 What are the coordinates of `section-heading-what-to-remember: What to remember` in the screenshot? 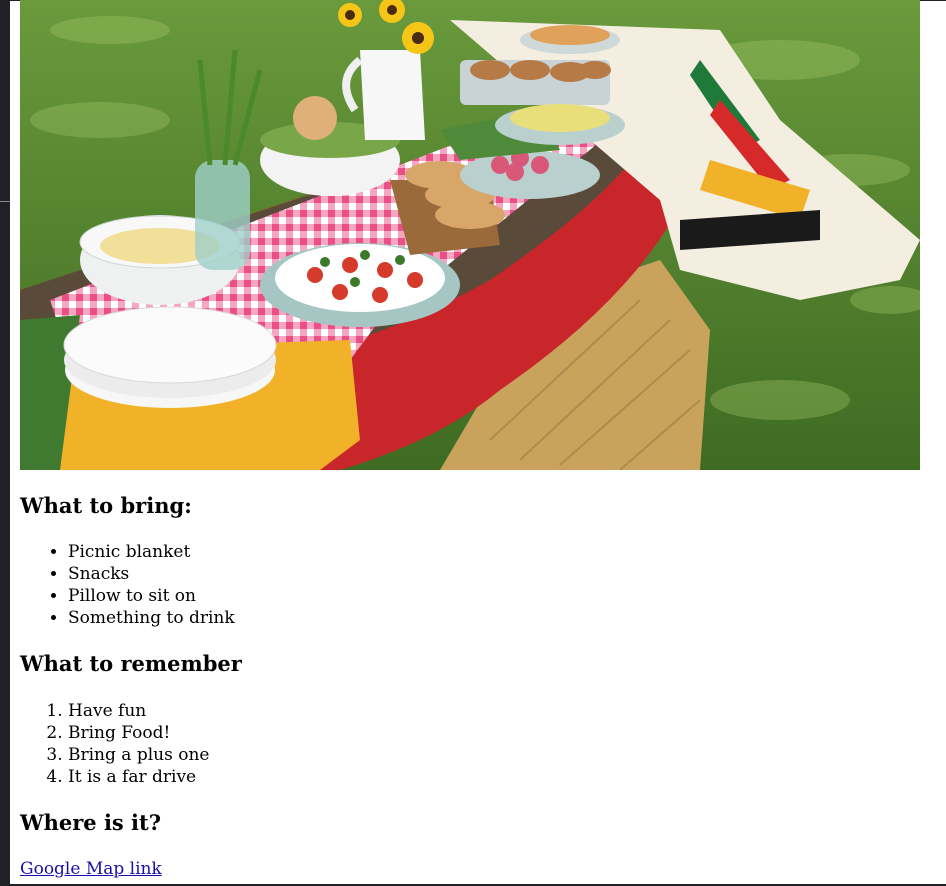 It's located at (131, 663).